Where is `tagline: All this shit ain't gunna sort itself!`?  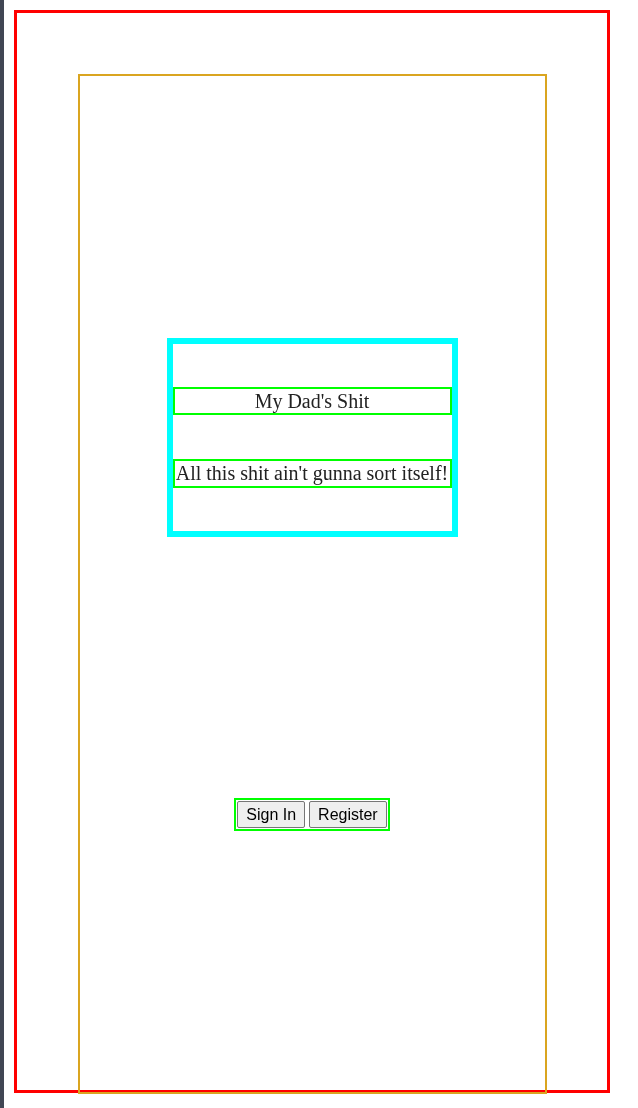 tagline: All this shit ain't gunna sort itself! is located at coordinates (312, 473).